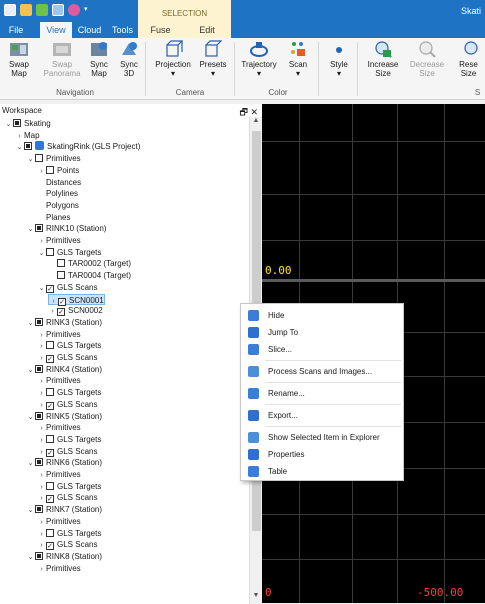 The width and height of the screenshot is (485, 604). Describe the element at coordinates (58, 170) in the screenshot. I see `tree-item: › Points` at that location.